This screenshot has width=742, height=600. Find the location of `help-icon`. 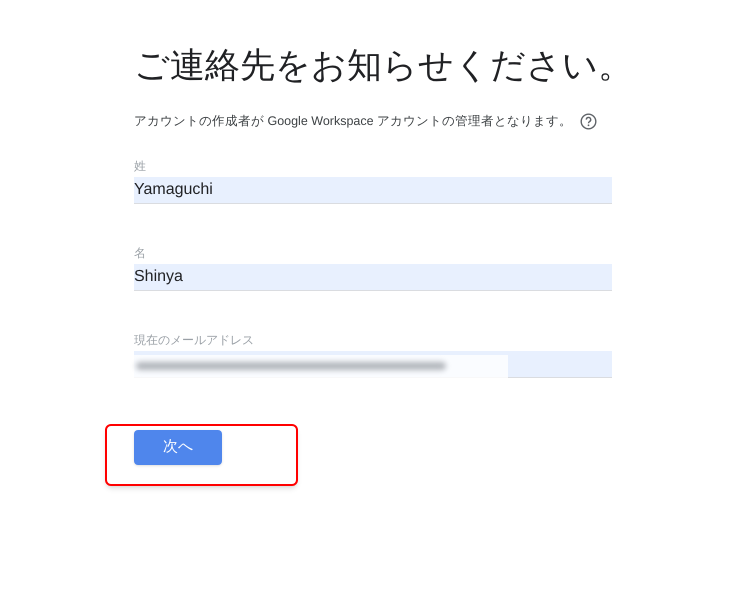

help-icon is located at coordinates (589, 121).